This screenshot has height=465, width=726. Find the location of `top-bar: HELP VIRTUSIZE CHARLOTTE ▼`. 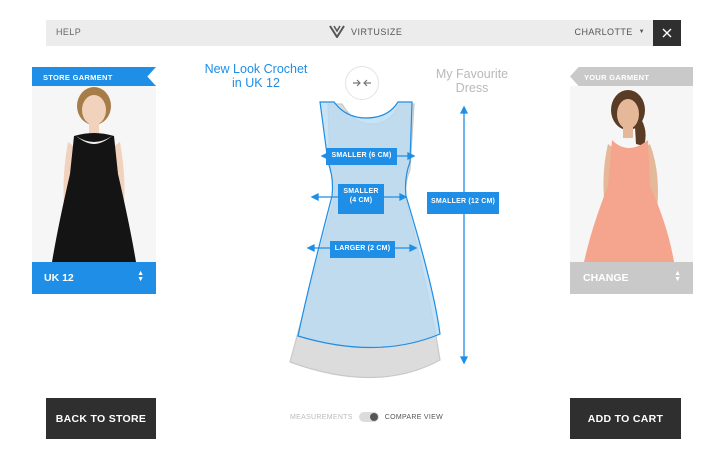

top-bar: HELP VIRTUSIZE CHARLOTTE ▼ is located at coordinates (363, 33).